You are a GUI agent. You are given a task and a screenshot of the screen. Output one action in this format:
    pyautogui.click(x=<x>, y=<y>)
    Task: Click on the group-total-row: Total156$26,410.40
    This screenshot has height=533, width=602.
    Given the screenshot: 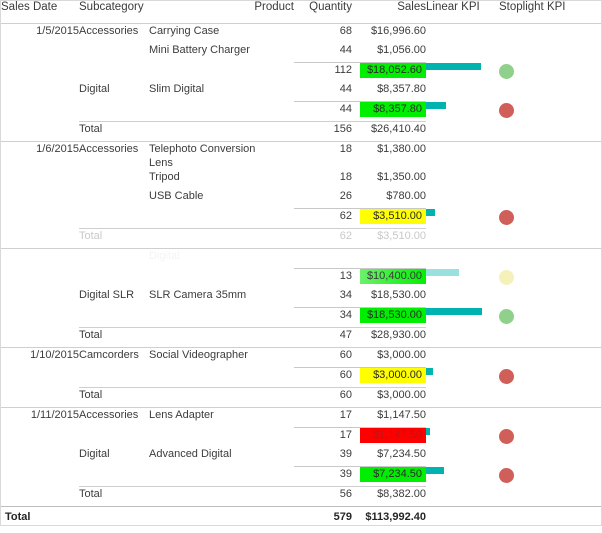 What is the action you would take?
    pyautogui.click(x=301, y=132)
    